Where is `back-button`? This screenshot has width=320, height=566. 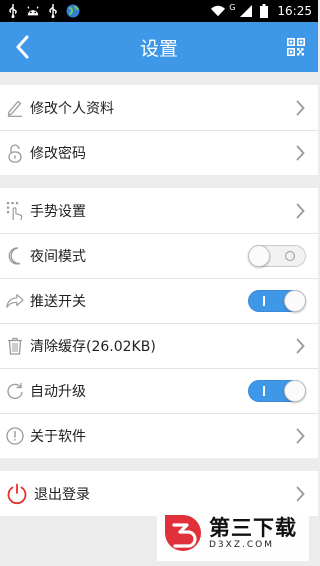
back-button is located at coordinates (22, 47).